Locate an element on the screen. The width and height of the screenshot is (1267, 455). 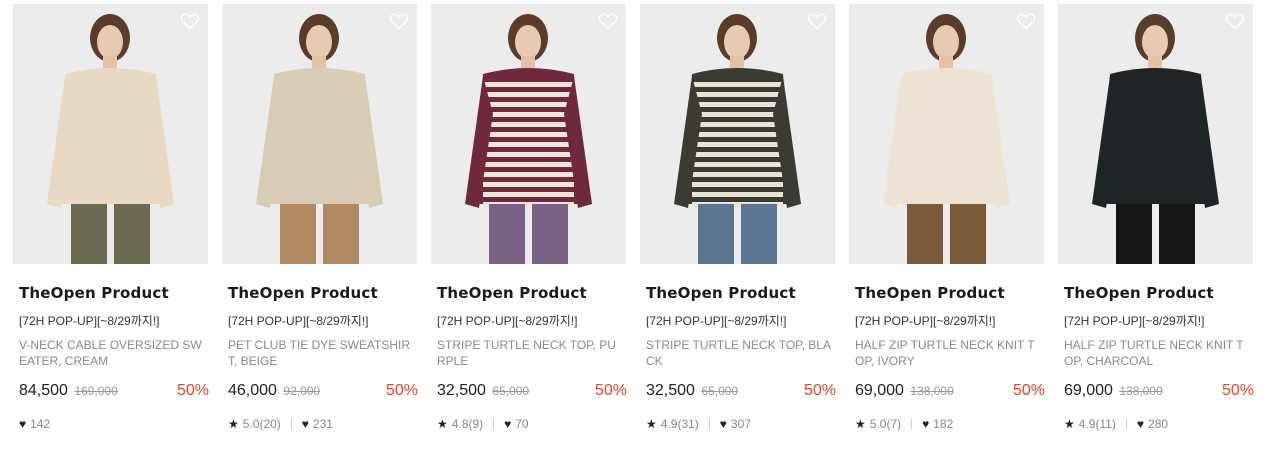
review-meta: ★ 5.0(7) ♥ 182 is located at coordinates (904, 424).